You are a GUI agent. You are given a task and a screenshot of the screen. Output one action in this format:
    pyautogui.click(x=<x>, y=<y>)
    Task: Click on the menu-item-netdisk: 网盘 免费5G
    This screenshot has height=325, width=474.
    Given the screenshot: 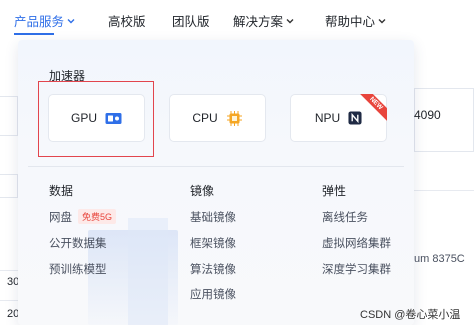 What is the action you would take?
    pyautogui.click(x=83, y=217)
    